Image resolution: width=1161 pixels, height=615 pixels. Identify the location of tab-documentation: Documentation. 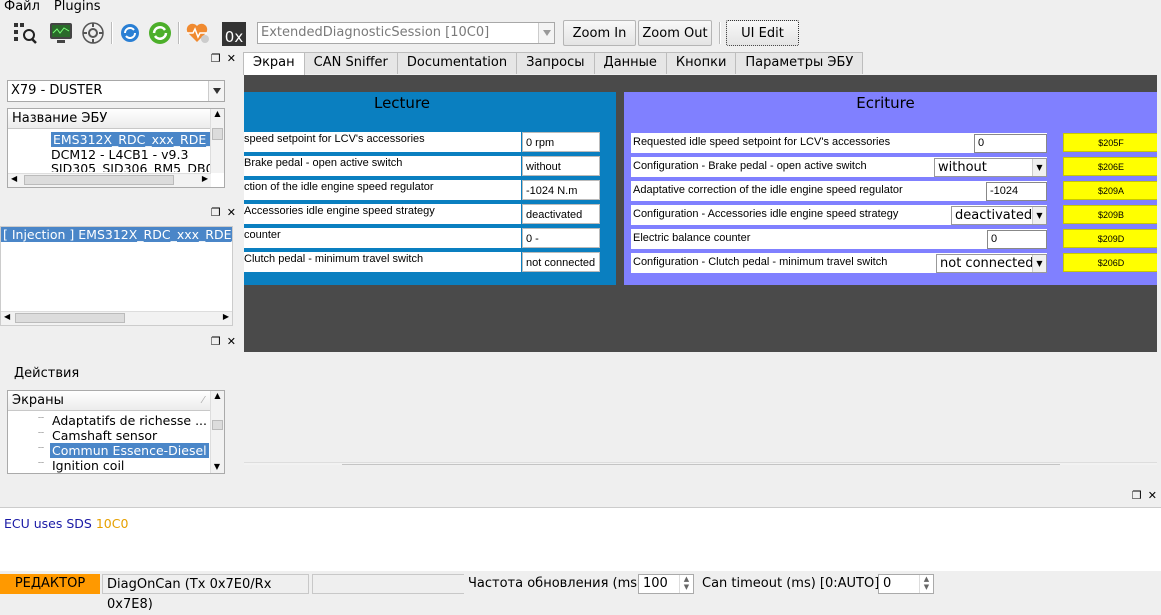
(457, 63).